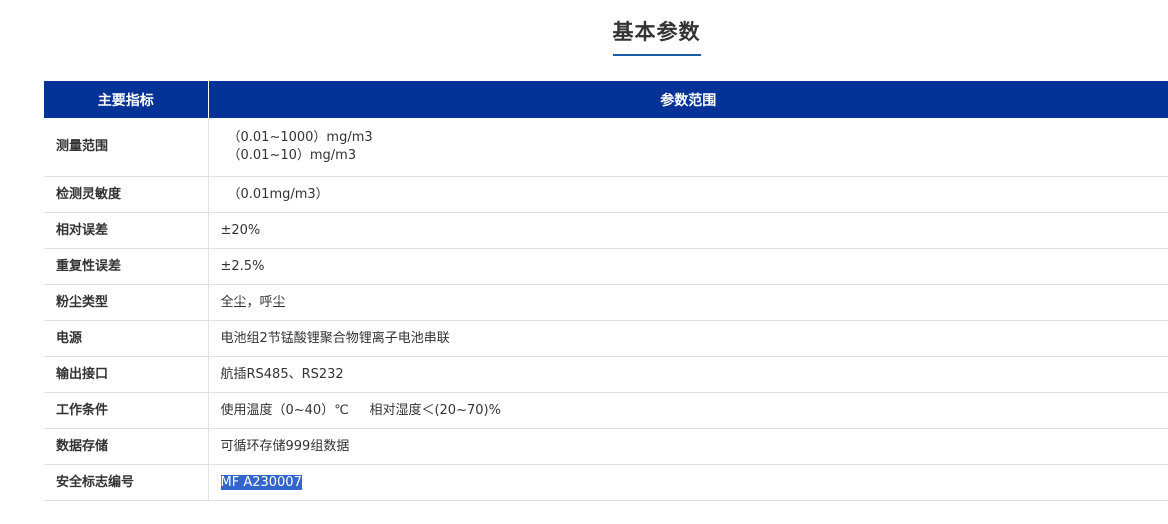 The height and width of the screenshot is (524, 1168). I want to click on row-value: ±20%, so click(688, 230).